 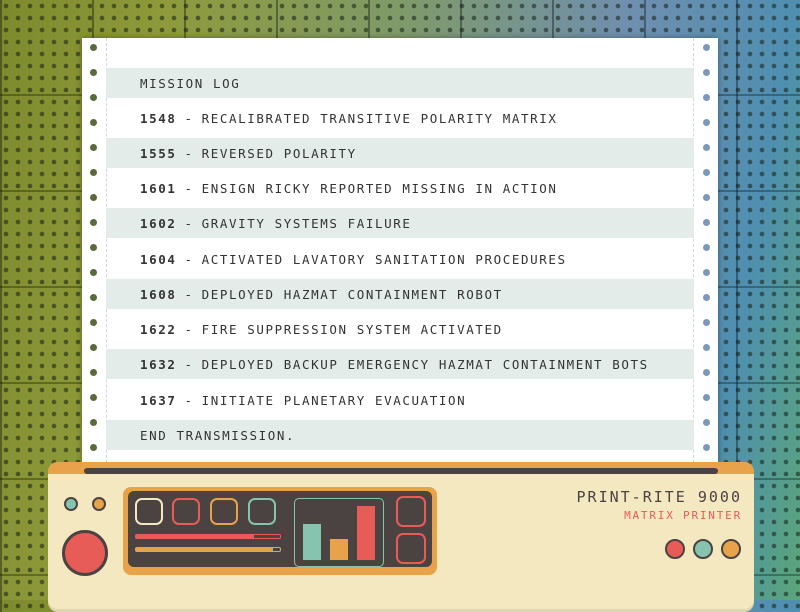 I want to click on log-entry: 1602 - GRAVITY SYSTEMS FAILURE, so click(x=400, y=223).